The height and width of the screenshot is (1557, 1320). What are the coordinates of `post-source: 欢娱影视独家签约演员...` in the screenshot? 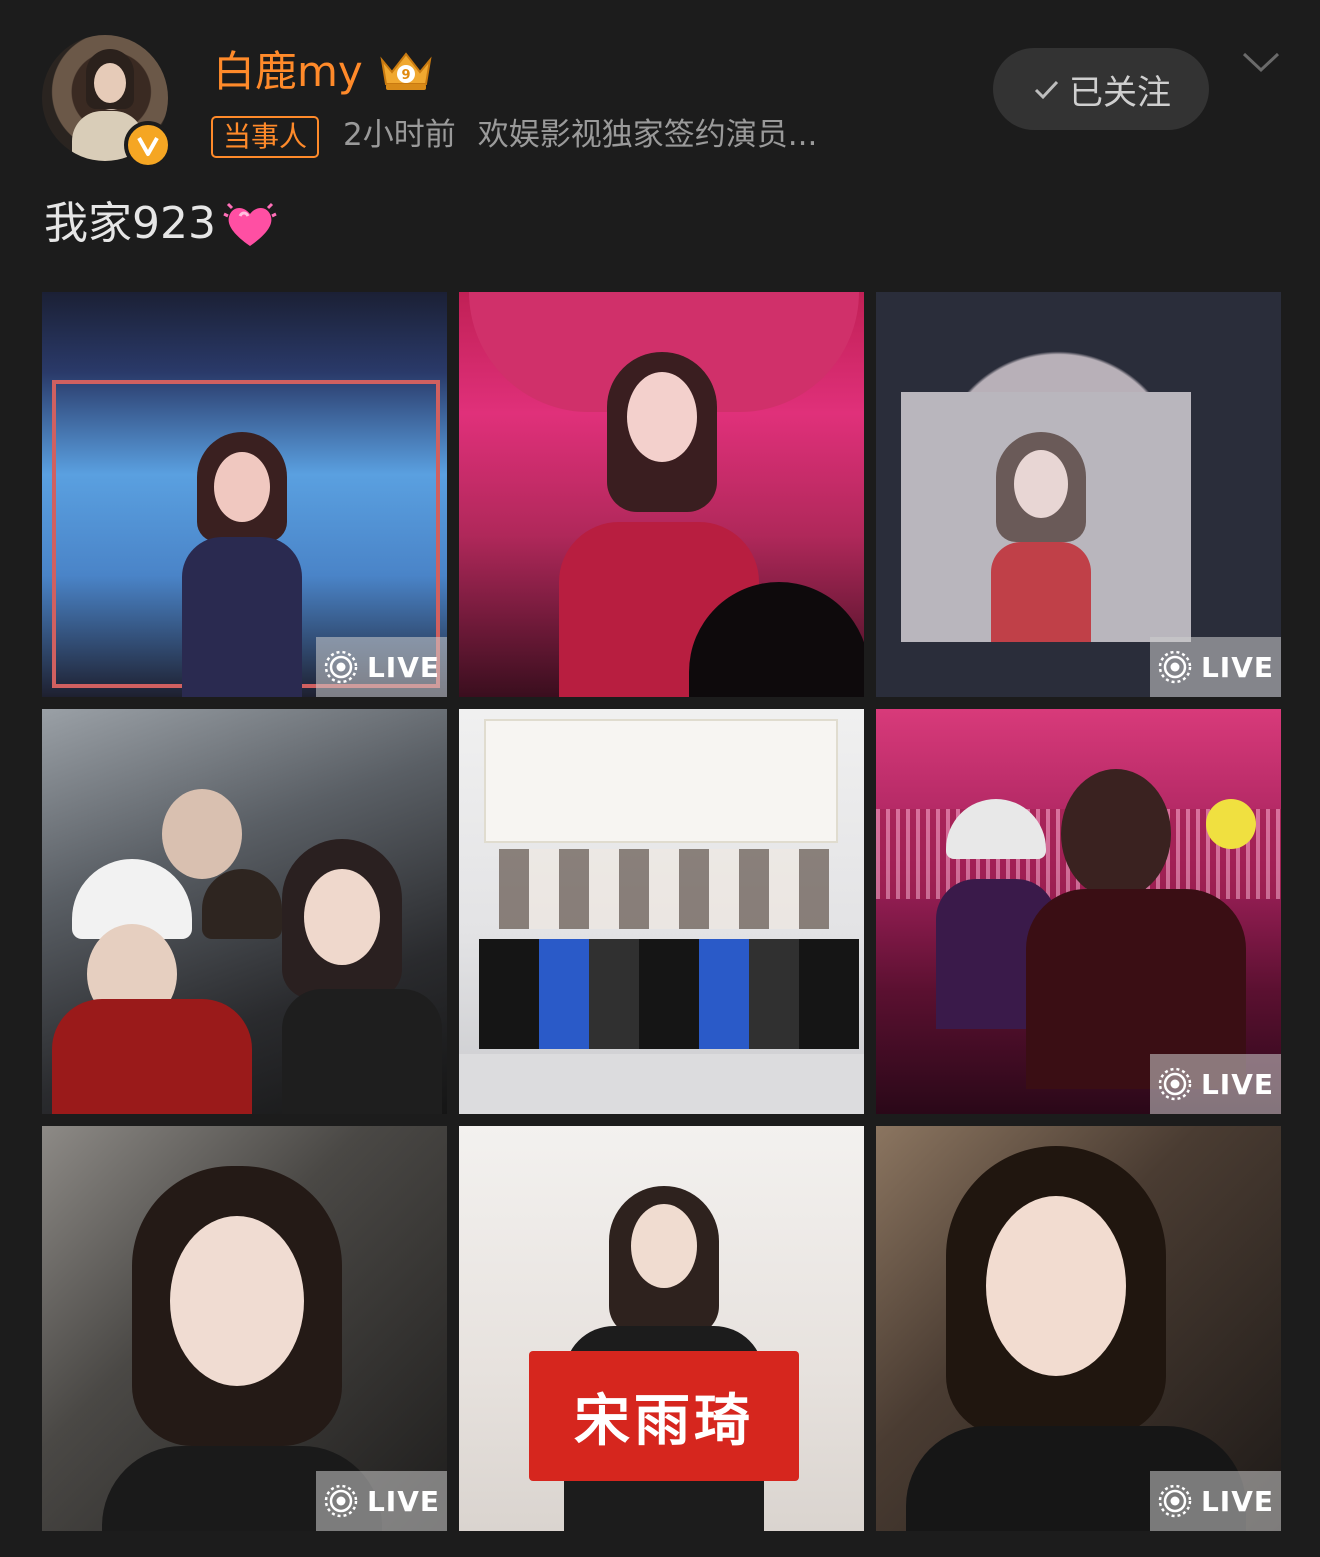 It's located at (648, 135).